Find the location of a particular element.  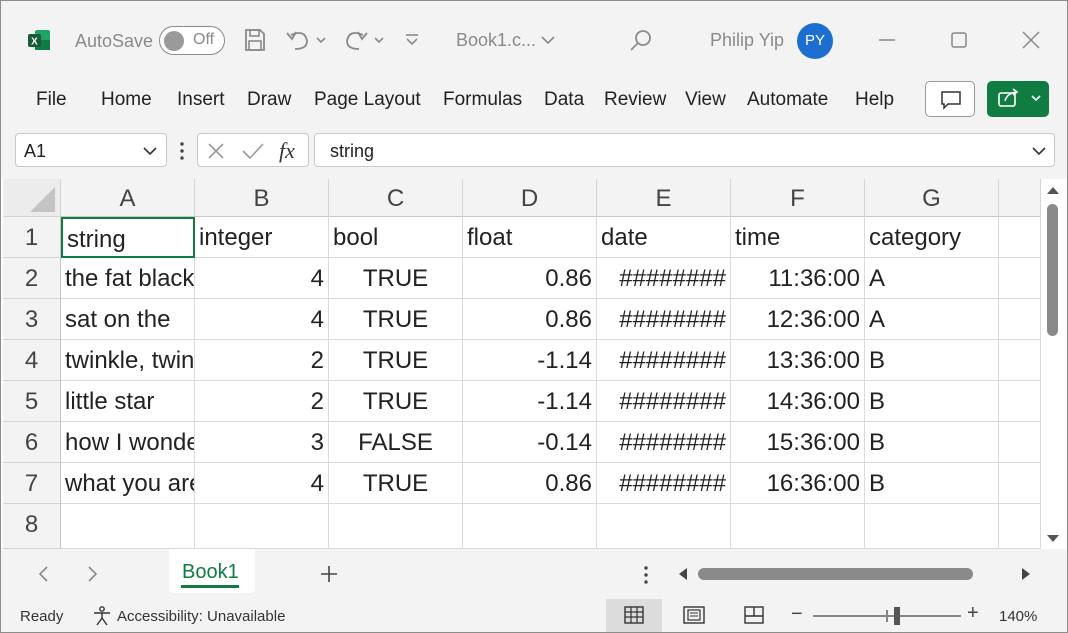

tab-formulas: Formulas is located at coordinates (482, 100).